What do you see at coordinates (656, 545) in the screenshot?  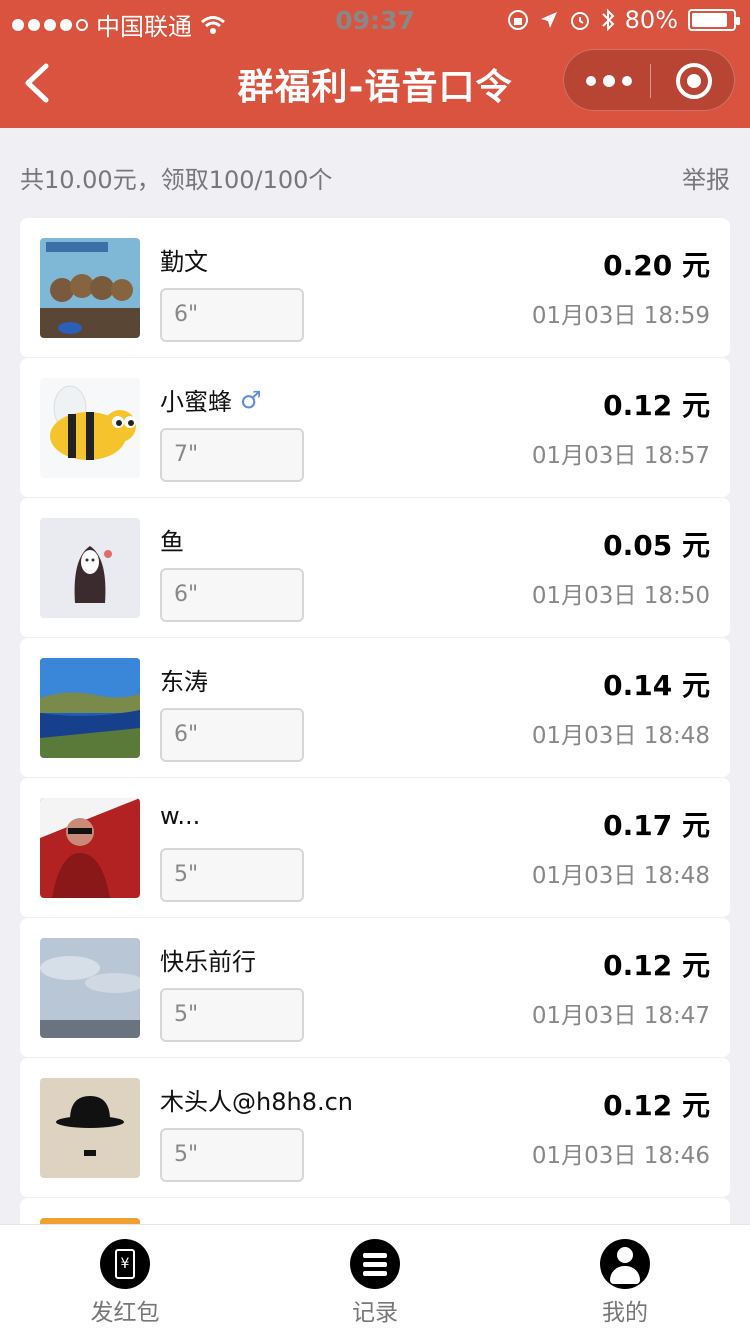 I see `amount: 0.05 元` at bounding box center [656, 545].